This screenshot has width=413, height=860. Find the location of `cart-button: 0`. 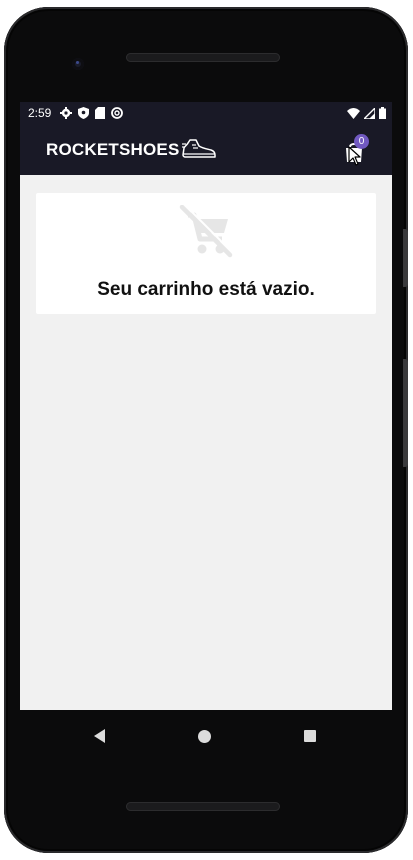

cart-button: 0 is located at coordinates (360, 152).